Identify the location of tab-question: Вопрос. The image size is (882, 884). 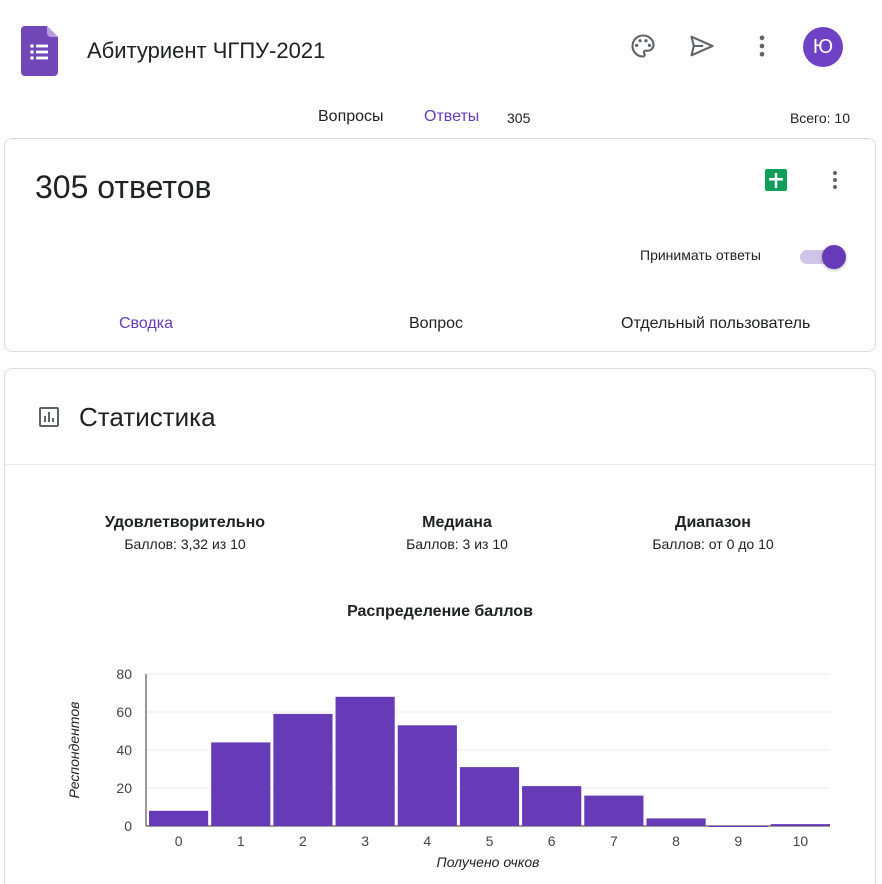
(436, 324).